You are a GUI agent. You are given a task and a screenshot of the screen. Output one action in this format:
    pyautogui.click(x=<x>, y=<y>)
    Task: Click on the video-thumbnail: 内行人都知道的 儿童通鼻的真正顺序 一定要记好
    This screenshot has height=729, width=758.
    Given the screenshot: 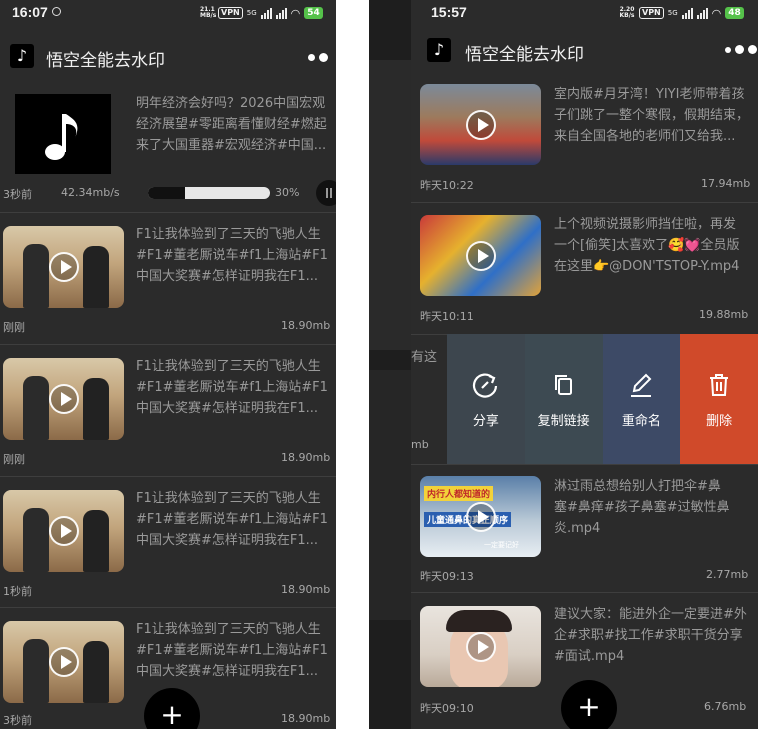 What is the action you would take?
    pyautogui.click(x=480, y=516)
    